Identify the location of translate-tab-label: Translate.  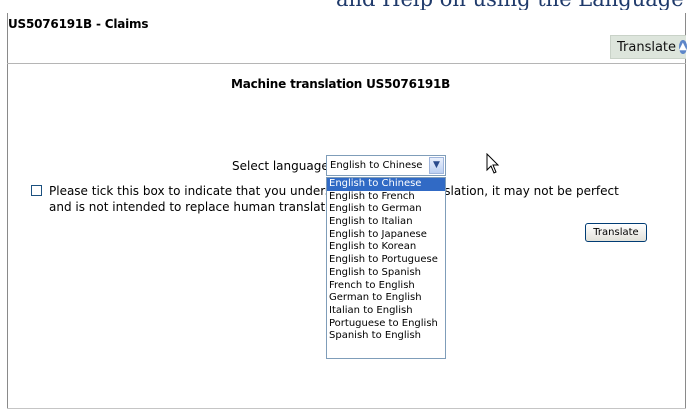
(647, 47).